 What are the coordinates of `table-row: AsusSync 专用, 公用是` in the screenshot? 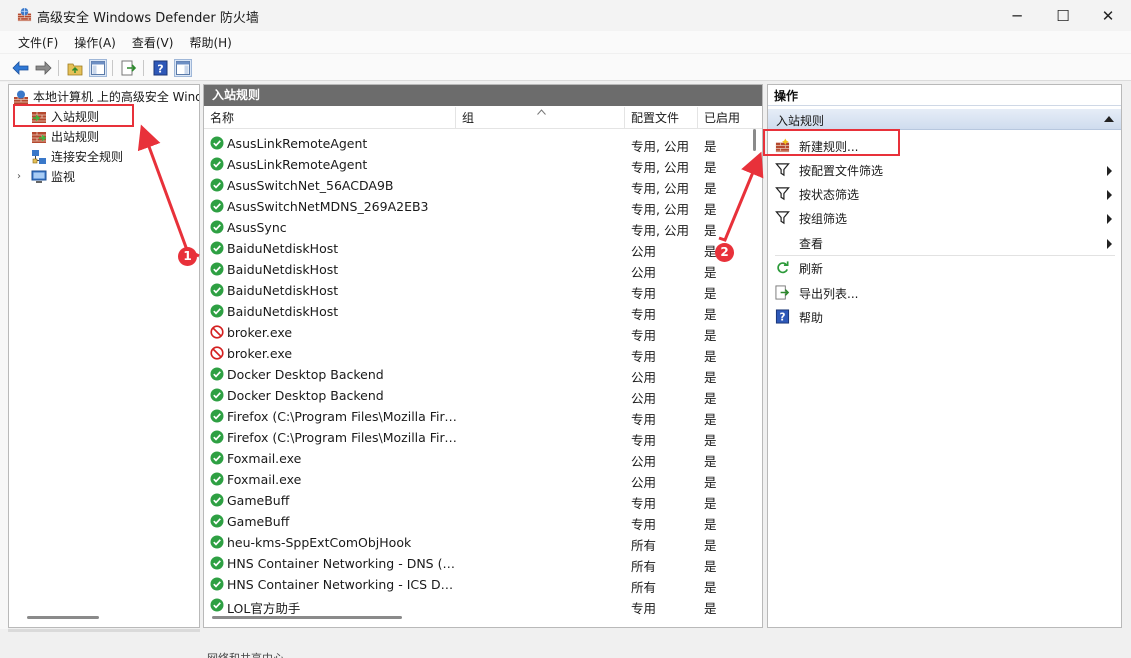 It's located at (474, 227).